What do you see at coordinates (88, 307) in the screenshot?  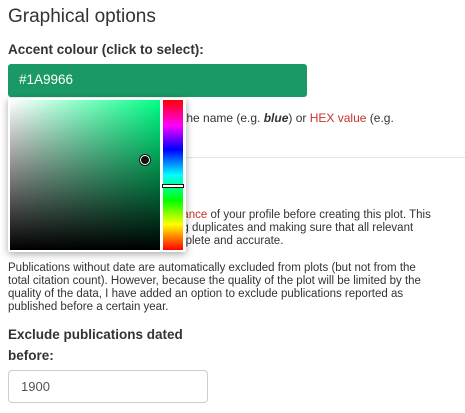 I see `para2-line4: published before a certain year.` at bounding box center [88, 307].